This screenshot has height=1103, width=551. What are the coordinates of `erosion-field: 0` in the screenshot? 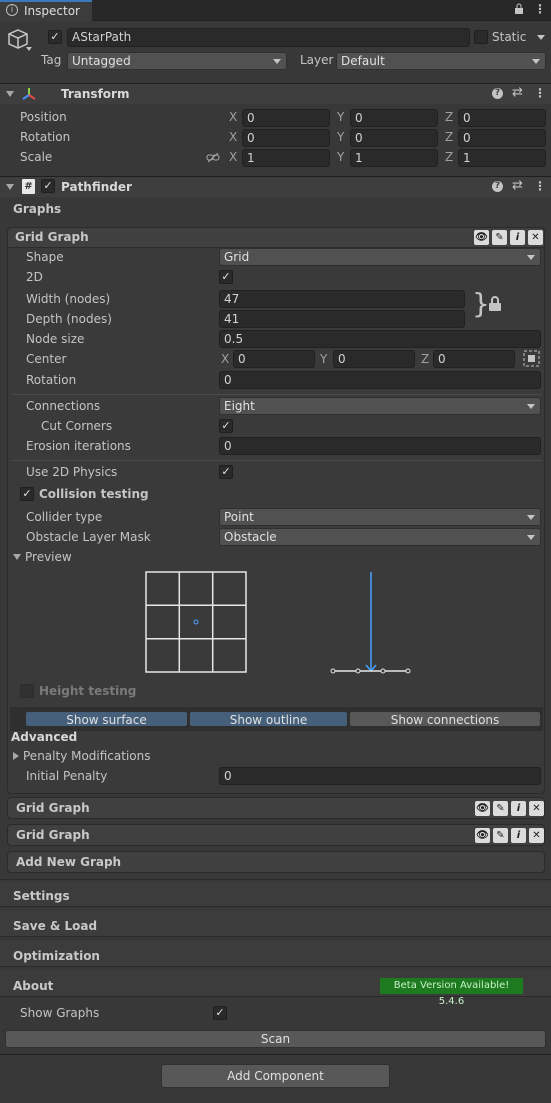 It's located at (380, 446).